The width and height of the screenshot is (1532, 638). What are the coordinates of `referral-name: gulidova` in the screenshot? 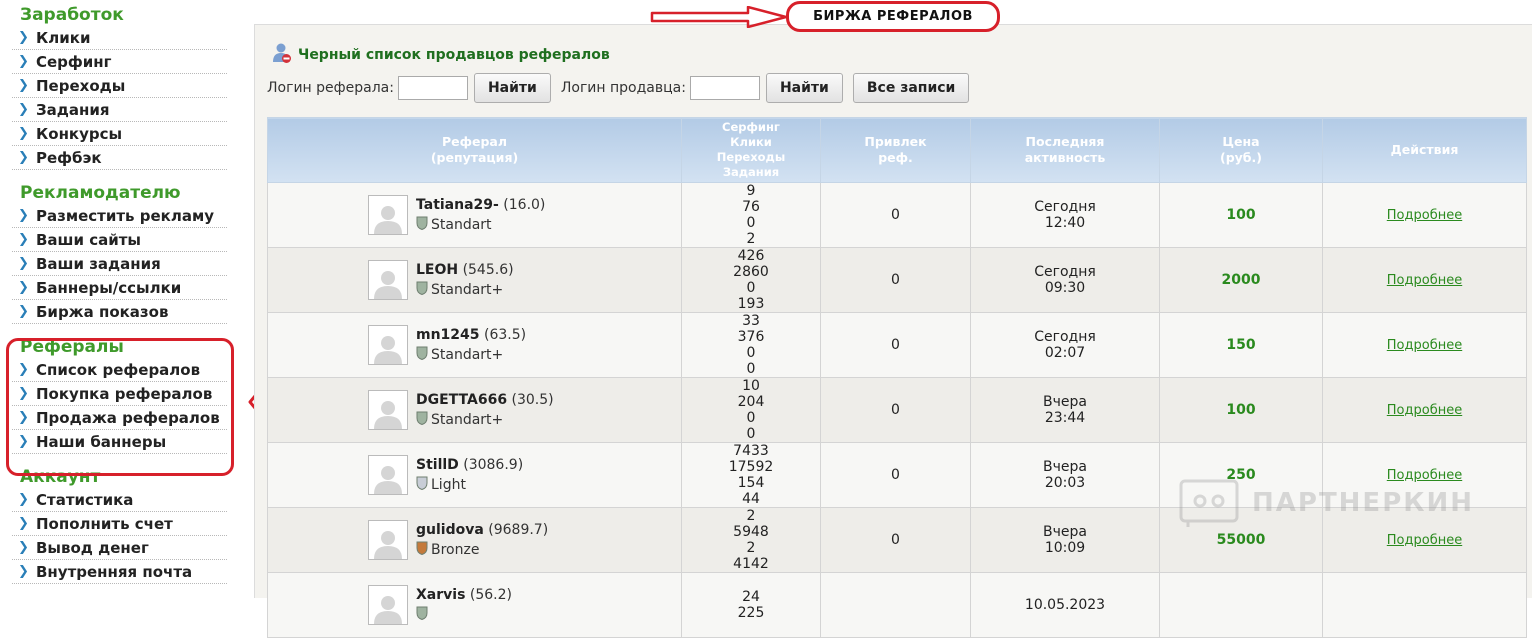 It's located at (450, 530).